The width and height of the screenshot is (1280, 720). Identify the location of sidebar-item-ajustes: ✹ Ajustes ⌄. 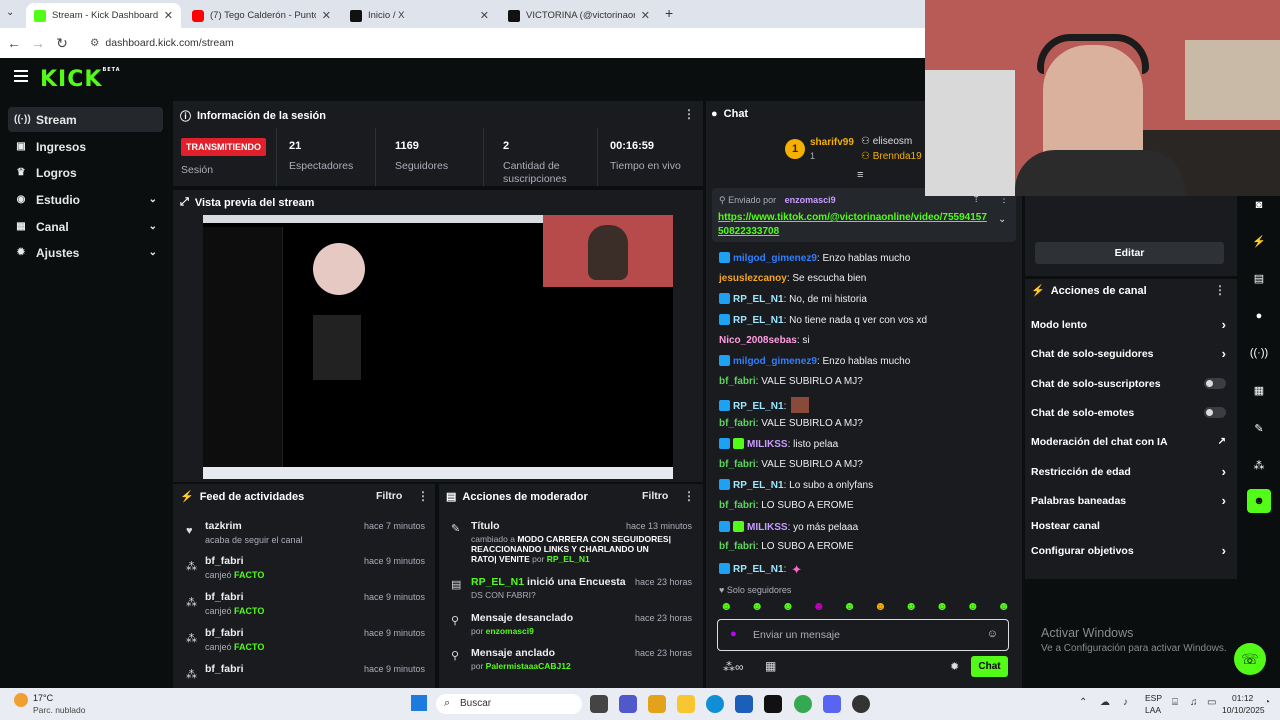
(85, 252).